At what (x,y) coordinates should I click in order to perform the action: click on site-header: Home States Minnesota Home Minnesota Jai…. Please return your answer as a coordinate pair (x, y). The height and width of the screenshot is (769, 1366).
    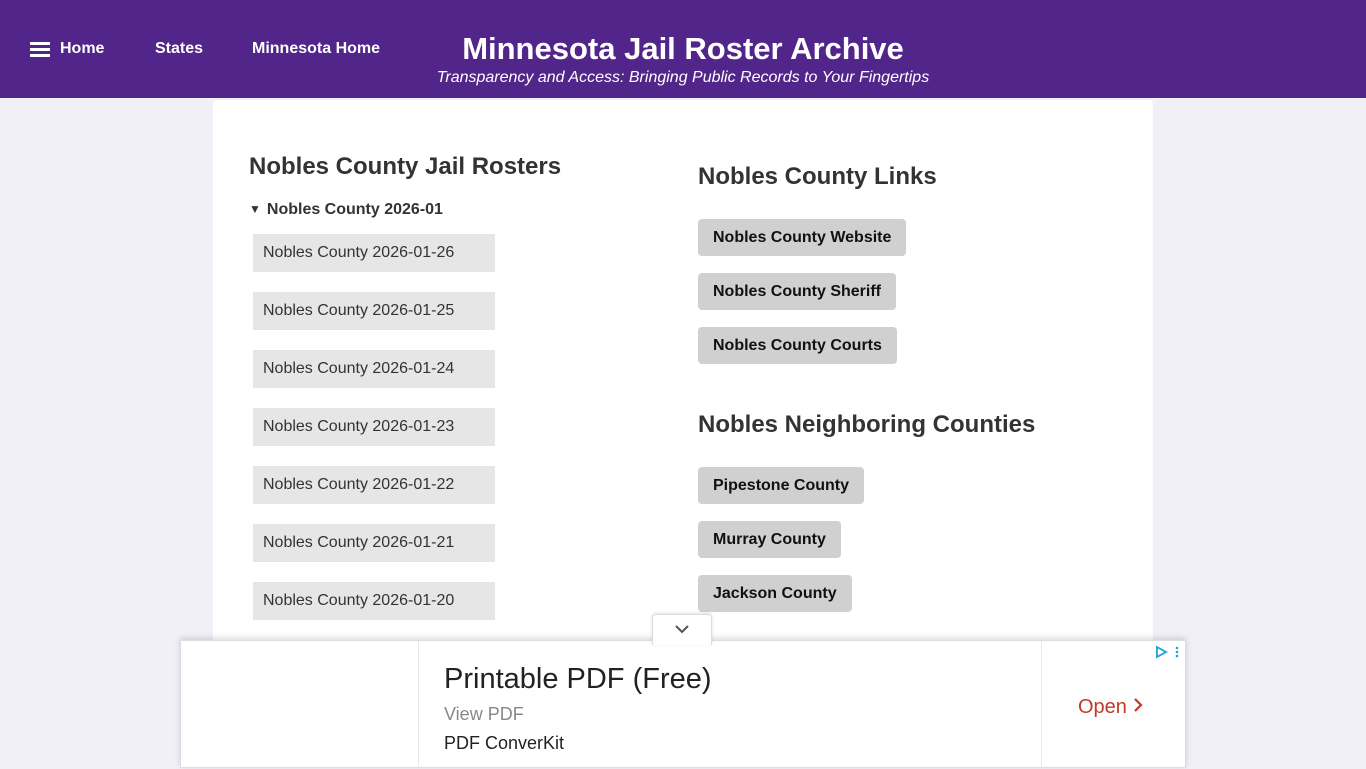
    Looking at the image, I should click on (683, 49).